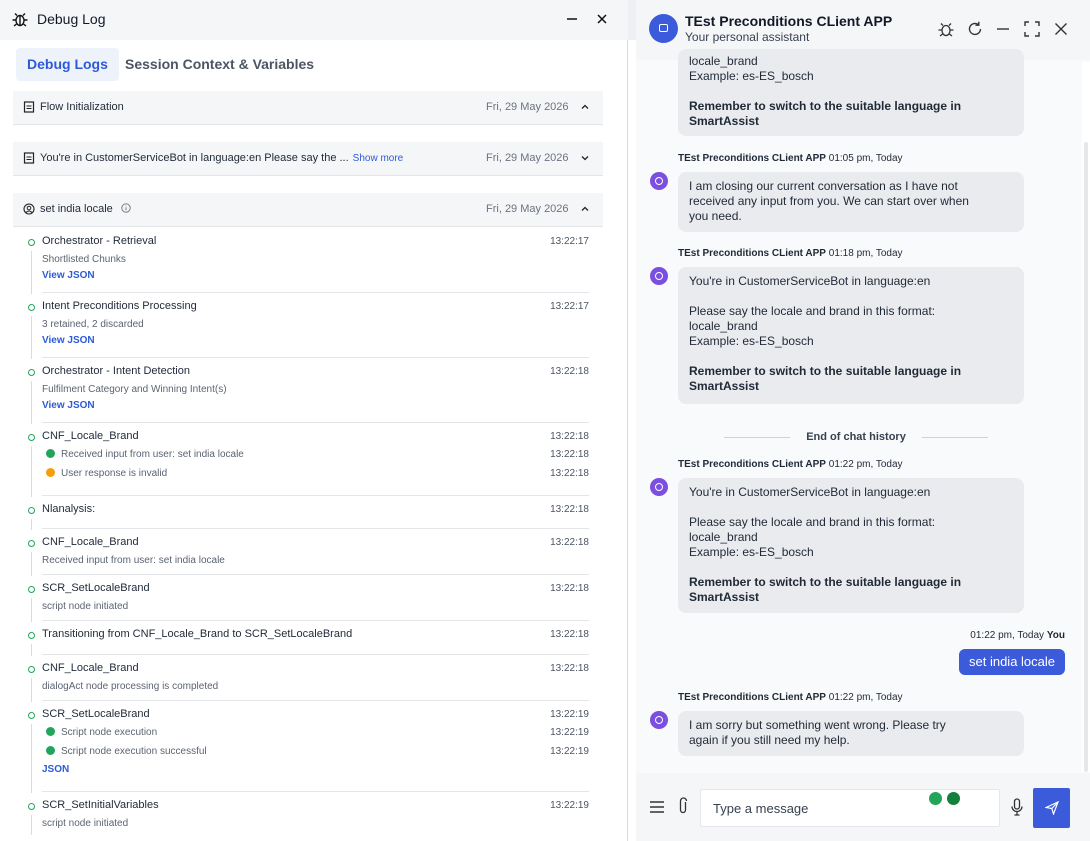 The height and width of the screenshot is (841, 1090). Describe the element at coordinates (751, 341) in the screenshot. I see `message-line: Example: es-ES_bosch` at that location.